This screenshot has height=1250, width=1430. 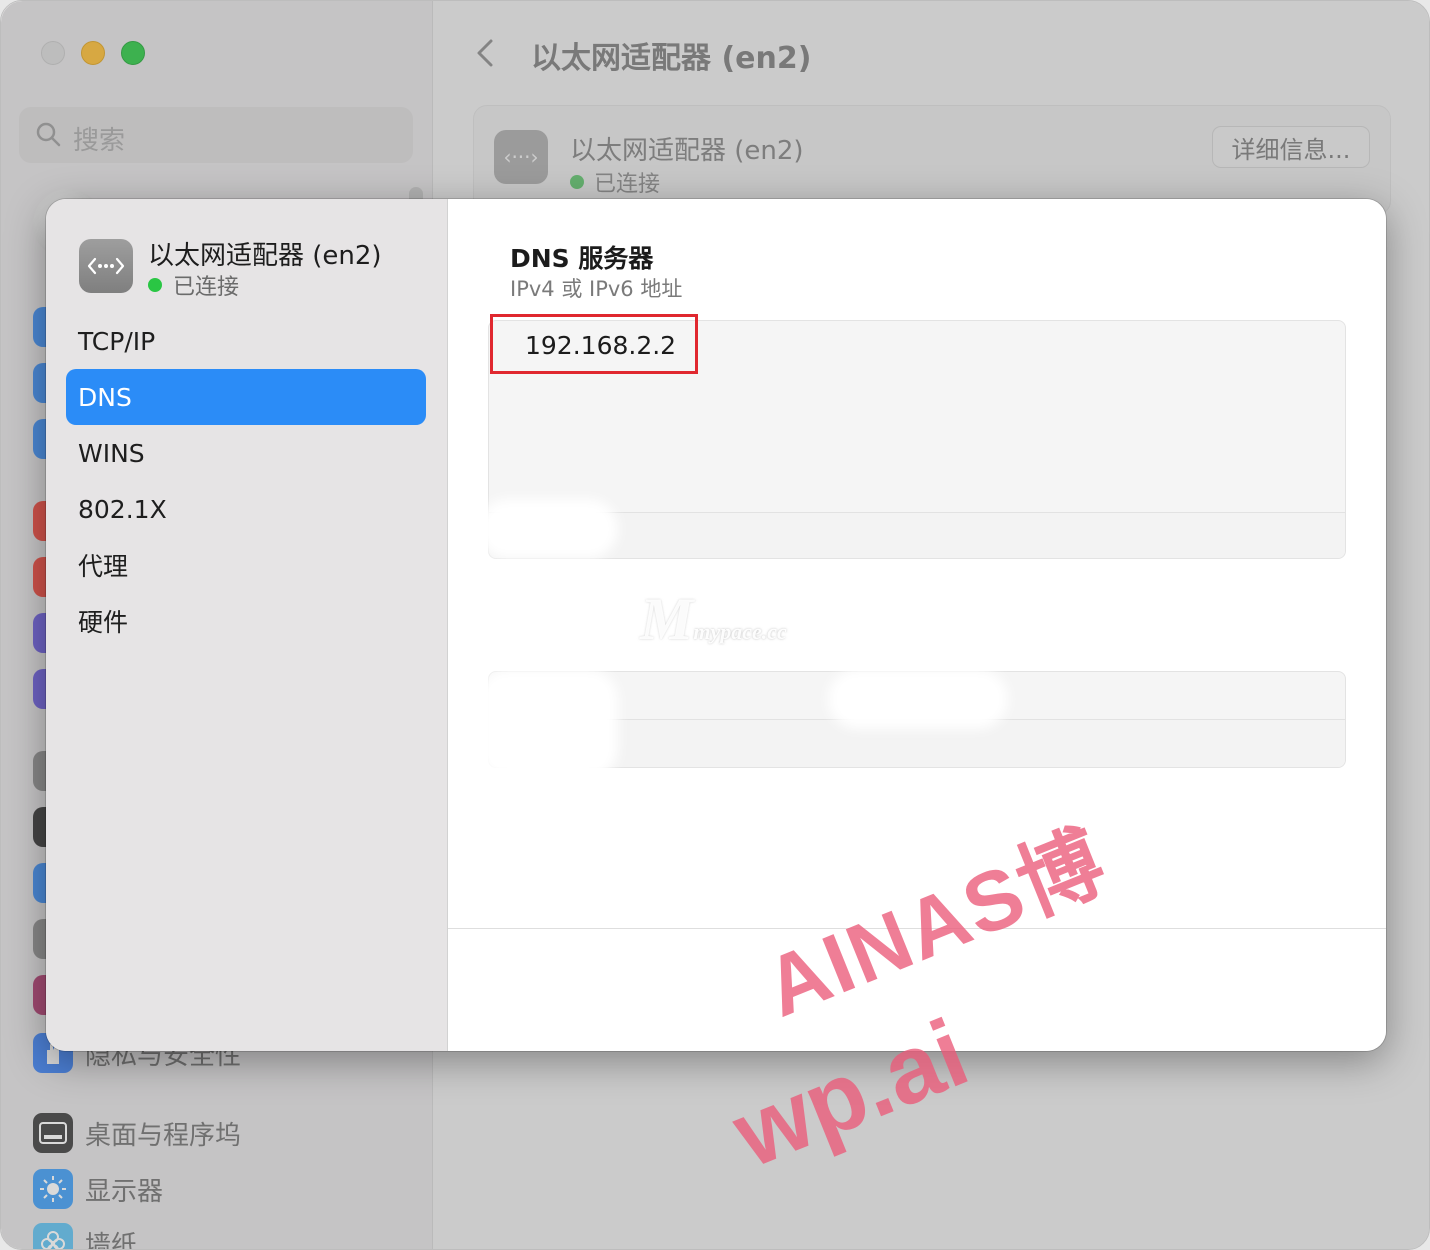 I want to click on watermark-logo-sub: mypace.cc, so click(x=740, y=631).